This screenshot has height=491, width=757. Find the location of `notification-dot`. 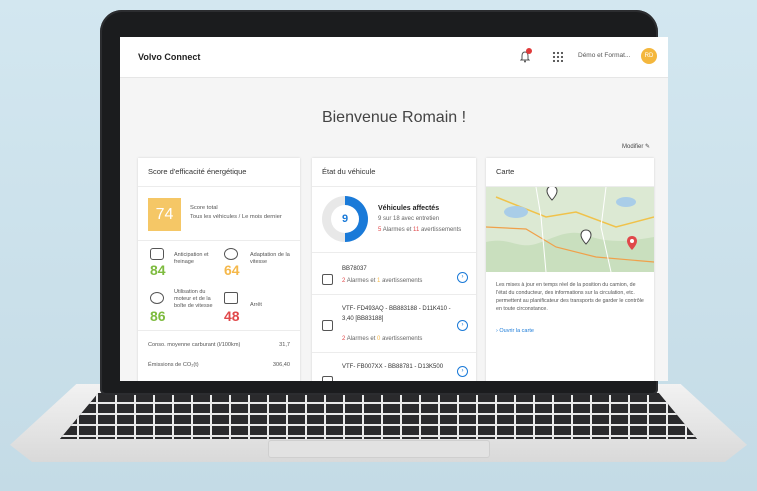

notification-dot is located at coordinates (529, 51).